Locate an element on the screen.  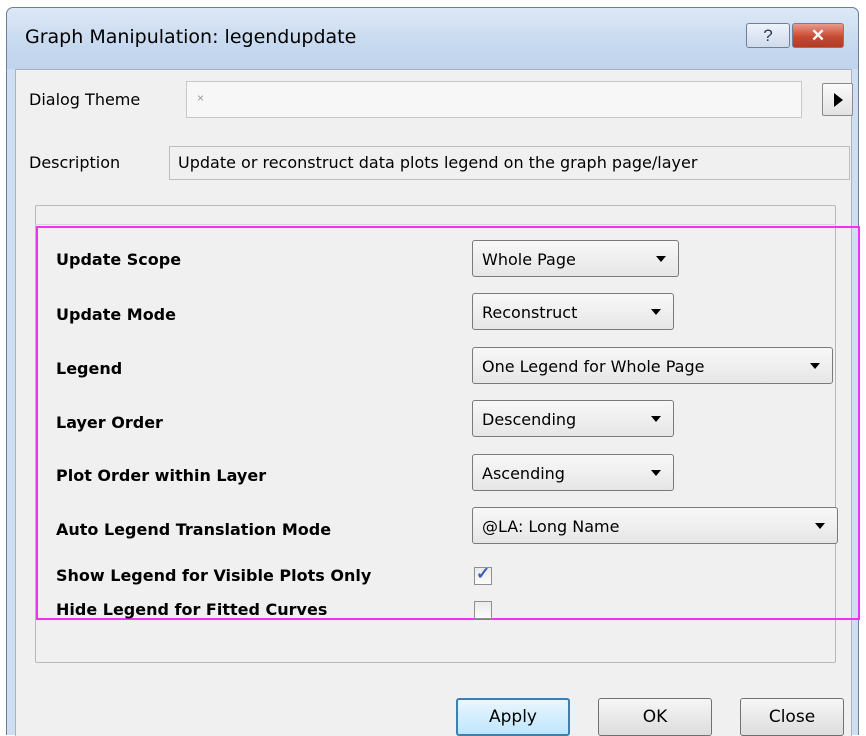
legend-select: One Legend for Whole Page is located at coordinates (652, 365).